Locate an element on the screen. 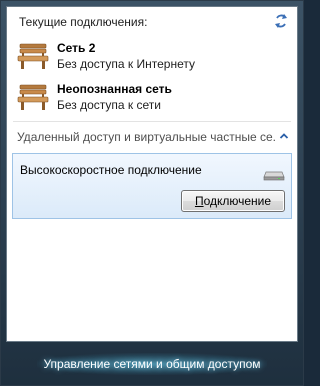 The image size is (320, 386). network-status: Без доступа к Интернету is located at coordinates (126, 64).